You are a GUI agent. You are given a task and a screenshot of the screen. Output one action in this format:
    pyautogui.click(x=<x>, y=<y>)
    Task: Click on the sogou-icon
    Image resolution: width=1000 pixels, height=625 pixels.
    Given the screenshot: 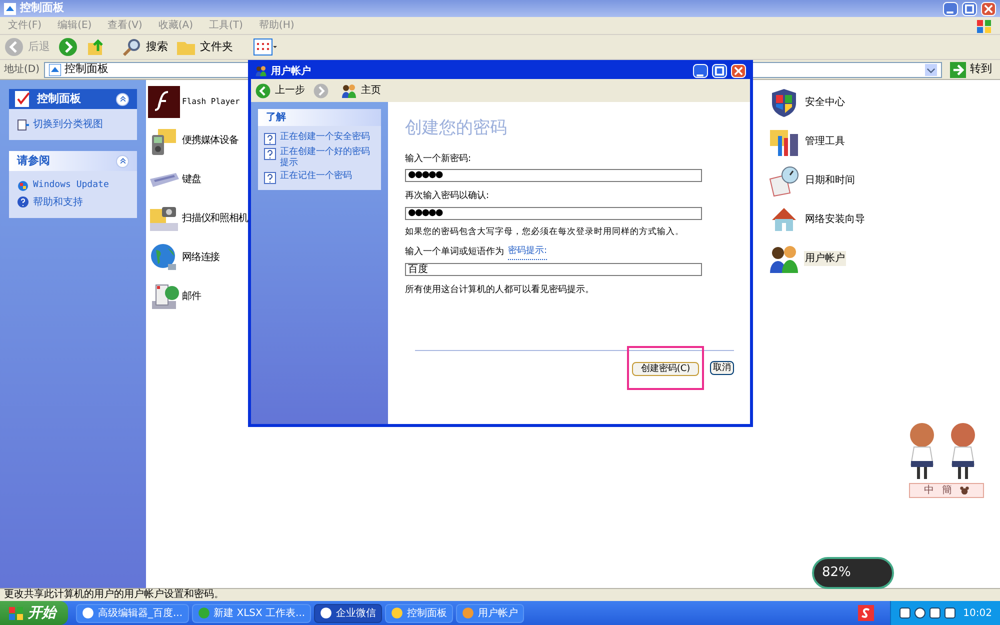 What is the action you would take?
    pyautogui.click(x=866, y=613)
    